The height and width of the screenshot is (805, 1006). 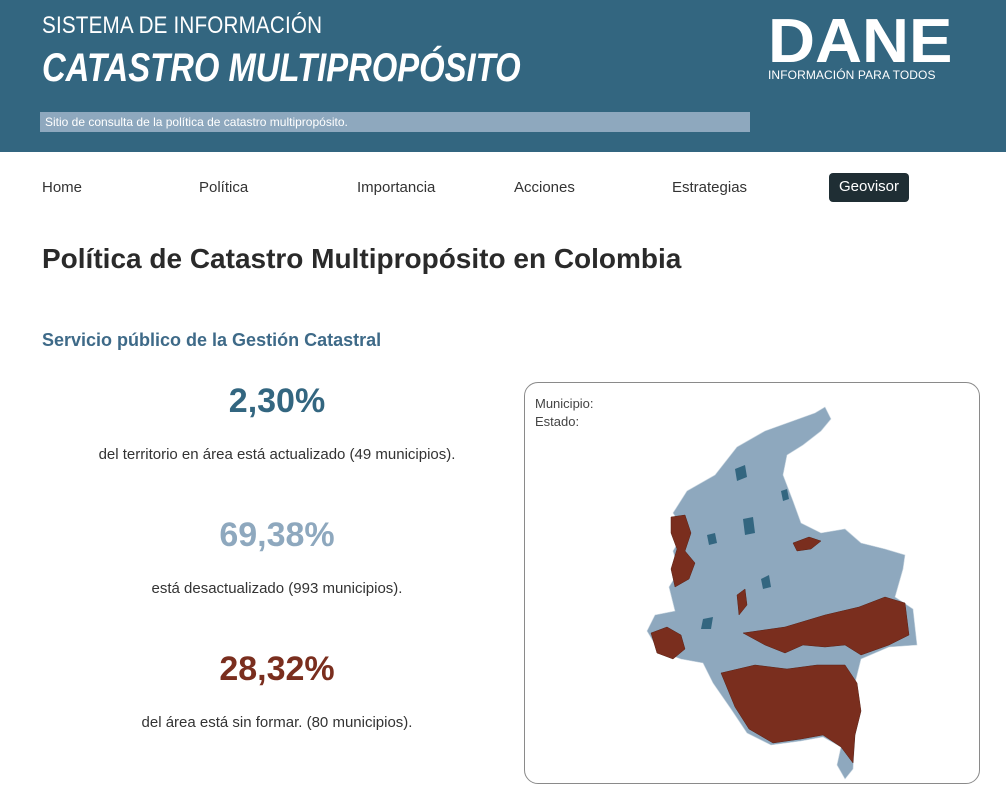 I want to click on nav-home: Home, so click(x=62, y=187).